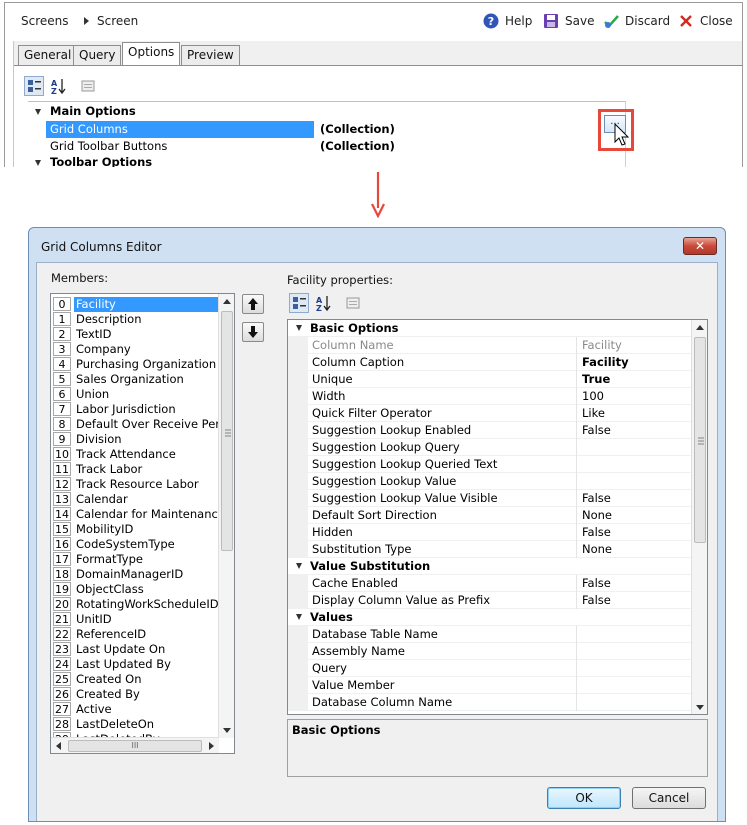 This screenshot has height=825, width=747. Describe the element at coordinates (135, 544) in the screenshot. I see `member-item: 16 CodeSystemType` at that location.